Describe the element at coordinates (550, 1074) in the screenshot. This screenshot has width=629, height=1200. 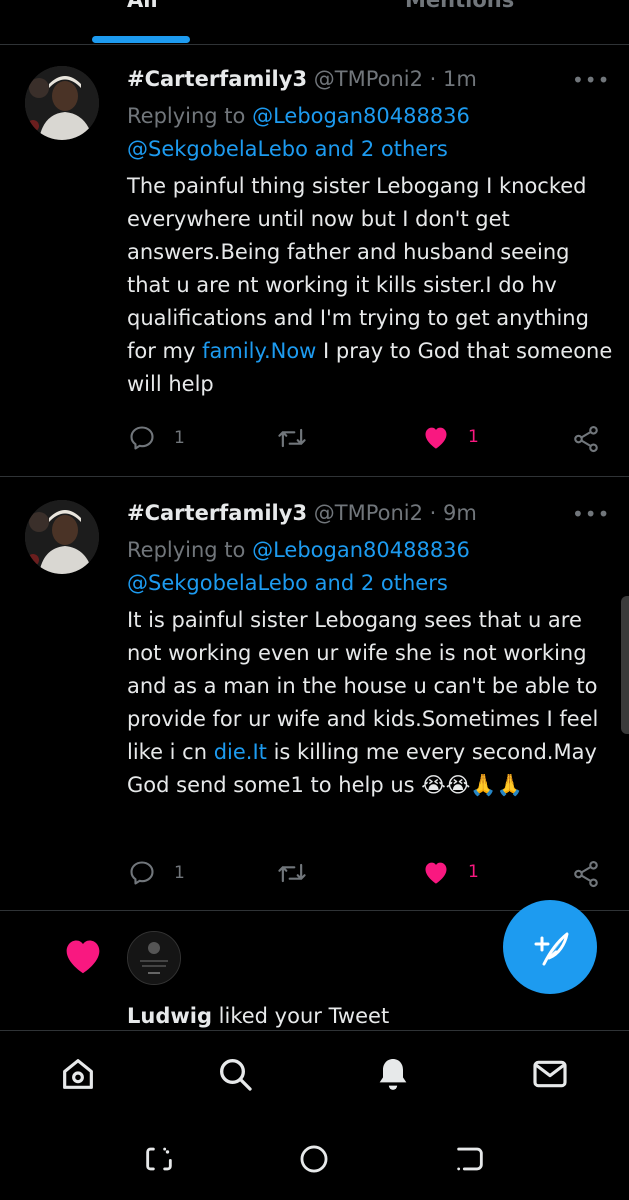
I see `mail-icon` at that location.